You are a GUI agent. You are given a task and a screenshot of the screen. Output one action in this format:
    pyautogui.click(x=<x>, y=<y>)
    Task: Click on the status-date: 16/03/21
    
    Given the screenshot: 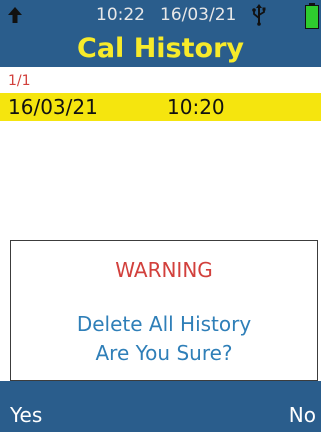 What is the action you would take?
    pyautogui.click(x=198, y=15)
    